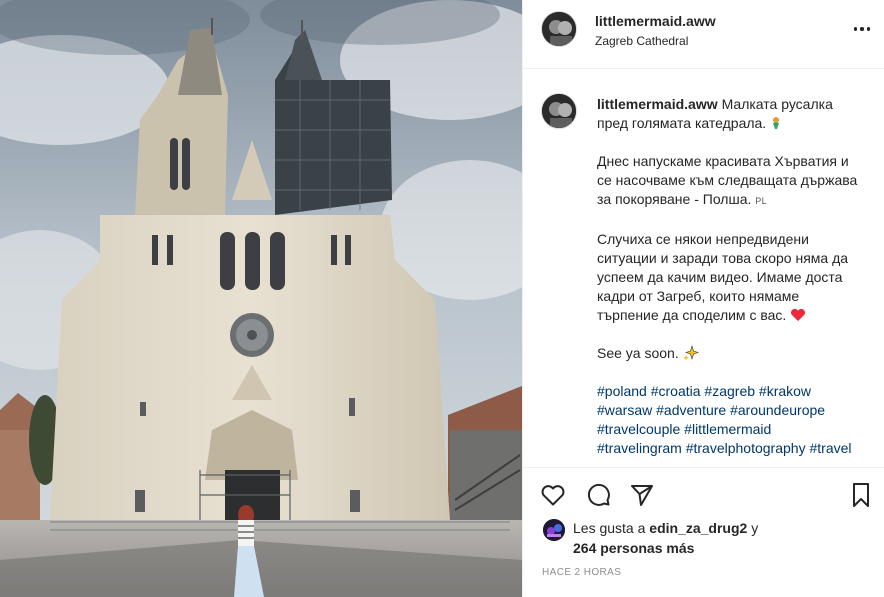 The width and height of the screenshot is (884, 597). Describe the element at coordinates (691, 410) in the screenshot. I see `hashtag-link: #adventure` at that location.